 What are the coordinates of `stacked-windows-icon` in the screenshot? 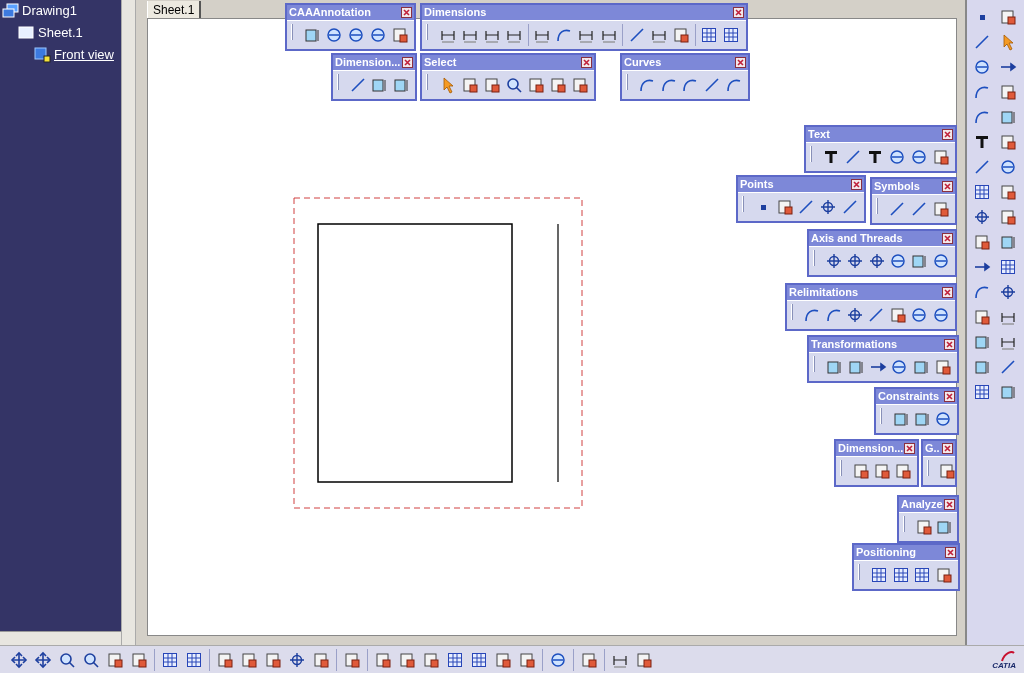 It's located at (10, 11).